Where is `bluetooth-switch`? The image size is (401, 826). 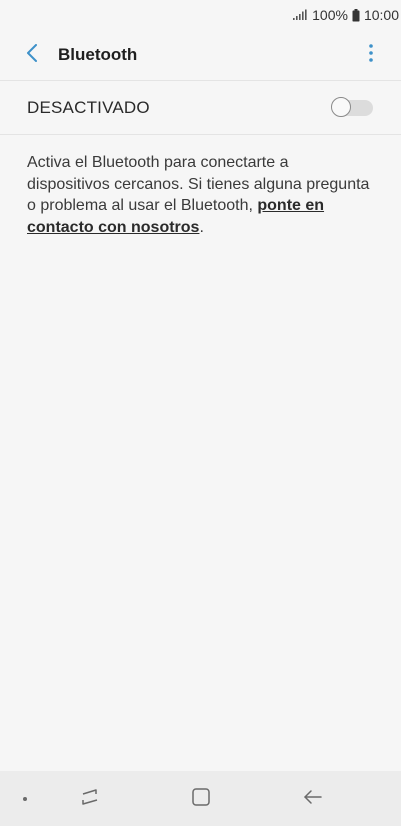 bluetooth-switch is located at coordinates (352, 107).